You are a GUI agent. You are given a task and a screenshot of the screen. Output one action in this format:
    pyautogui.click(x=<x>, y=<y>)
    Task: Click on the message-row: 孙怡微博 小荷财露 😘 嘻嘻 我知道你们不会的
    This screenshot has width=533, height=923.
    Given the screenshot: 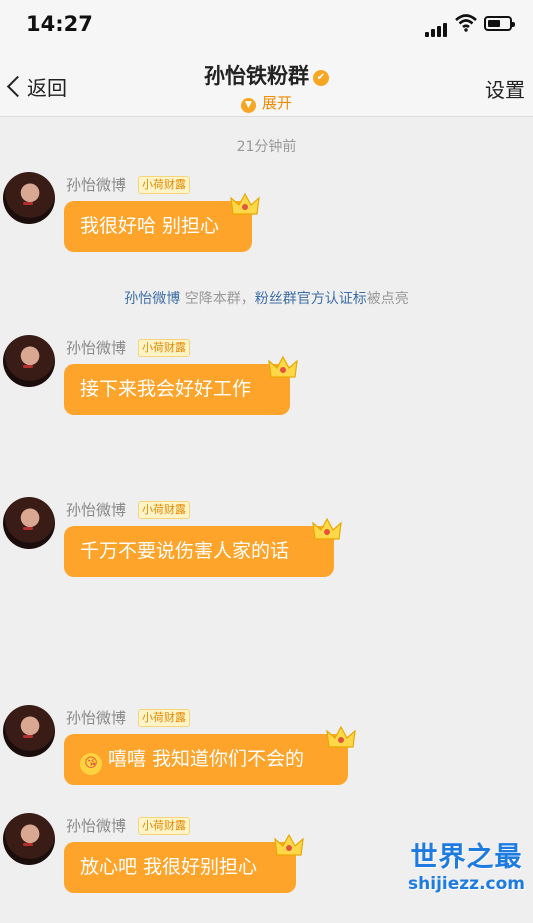 What is the action you would take?
    pyautogui.click(x=266, y=760)
    